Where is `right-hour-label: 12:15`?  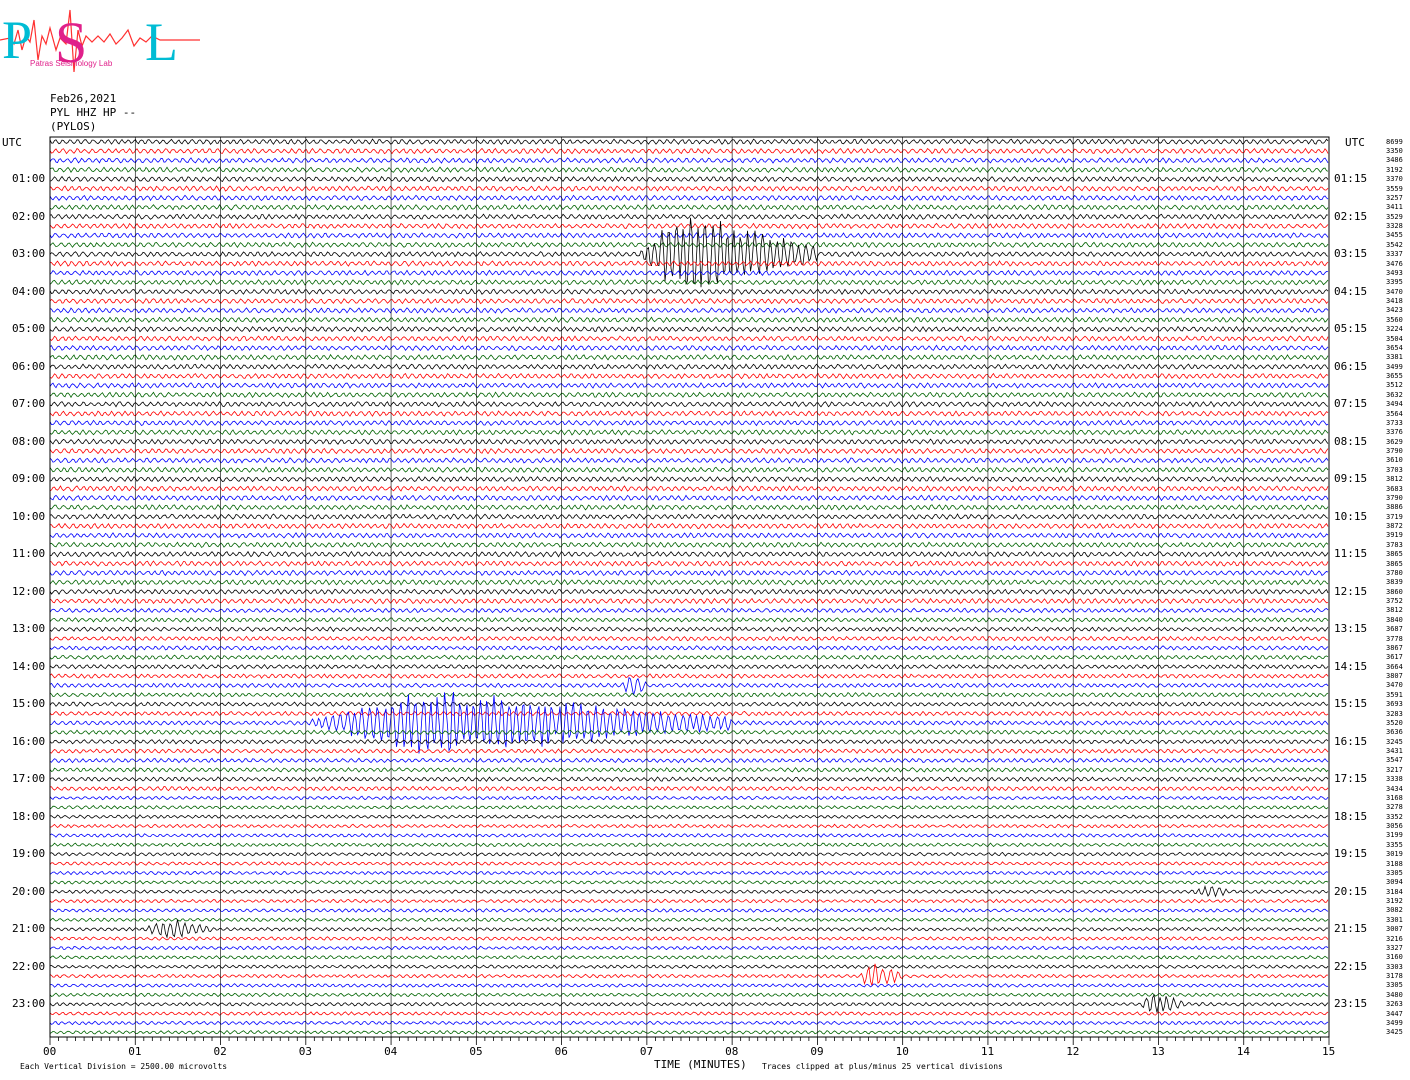
right-hour-label: 12:15 is located at coordinates (1351, 591).